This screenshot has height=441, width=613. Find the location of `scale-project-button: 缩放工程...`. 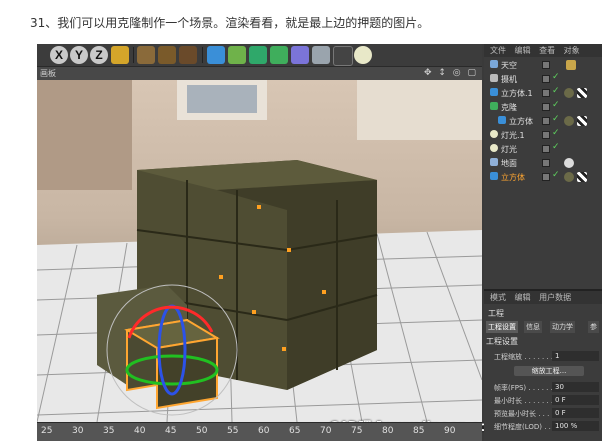

scale-project-button: 缩放工程... is located at coordinates (549, 371).